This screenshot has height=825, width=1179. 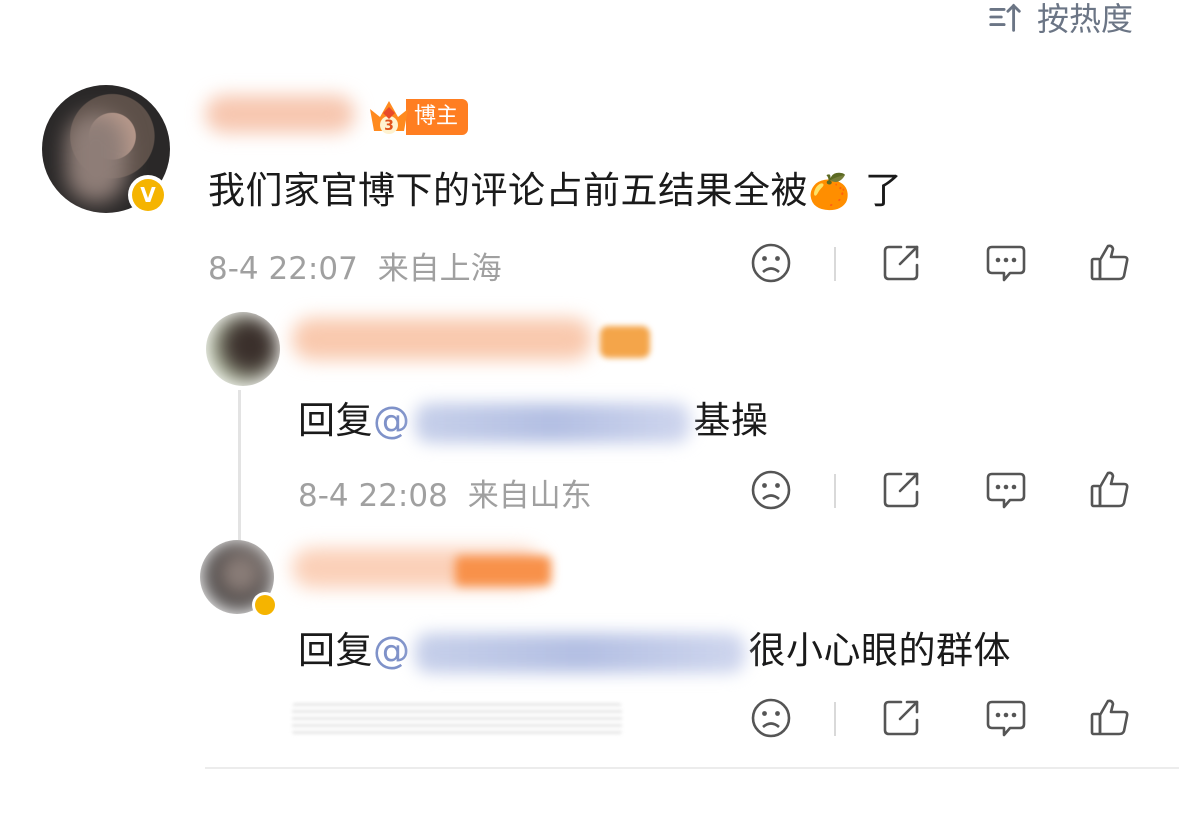 I want to click on reply-text: 回复@ 很小心眼的群体, so click(x=654, y=651).